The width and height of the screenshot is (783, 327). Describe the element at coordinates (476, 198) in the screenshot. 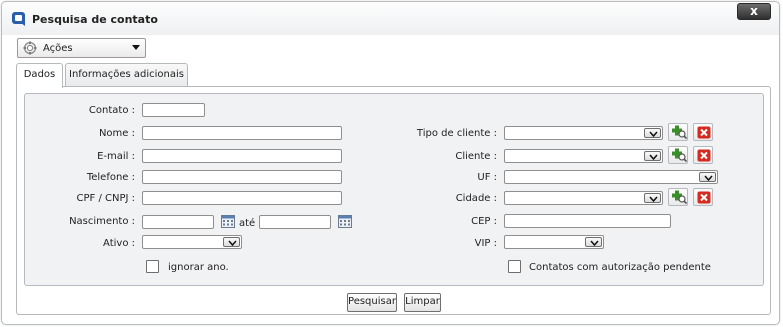

I see `cidade-label: Cidade :` at that location.